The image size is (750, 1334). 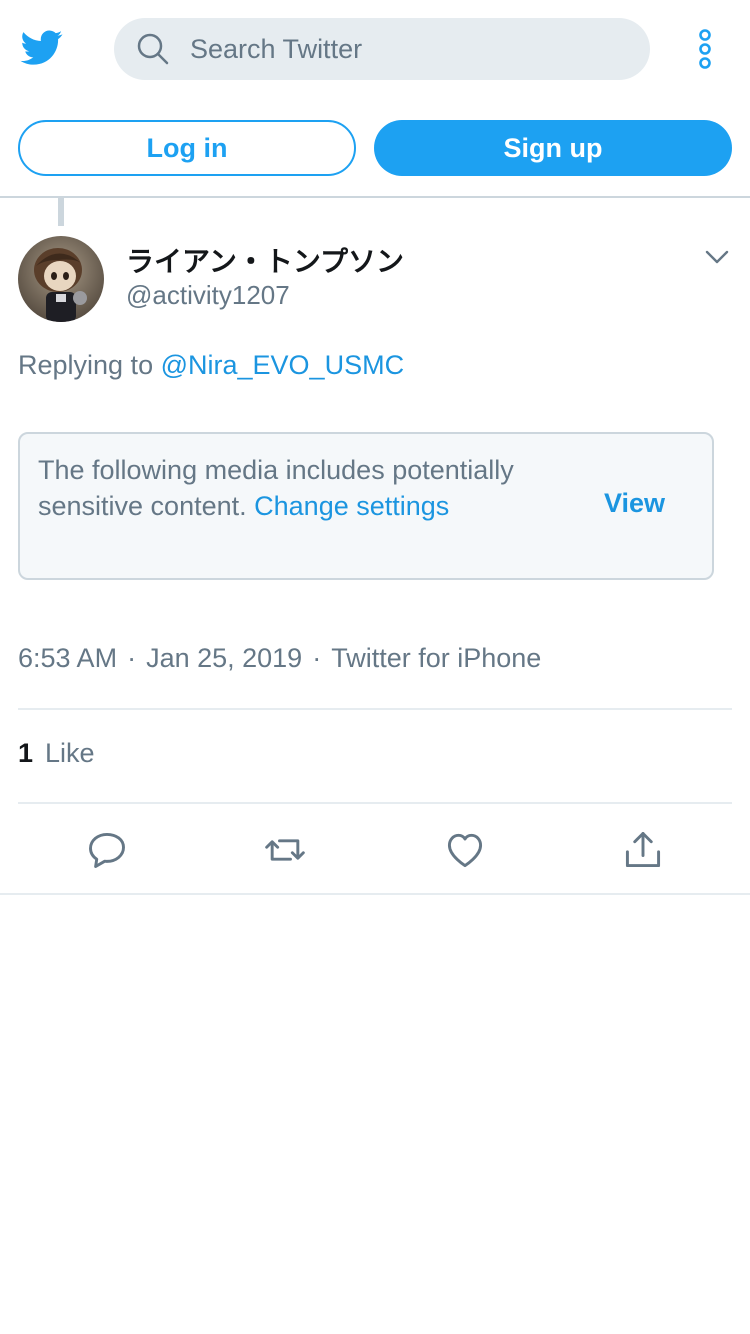 What do you see at coordinates (410, 49) in the screenshot?
I see `search-input` at bounding box center [410, 49].